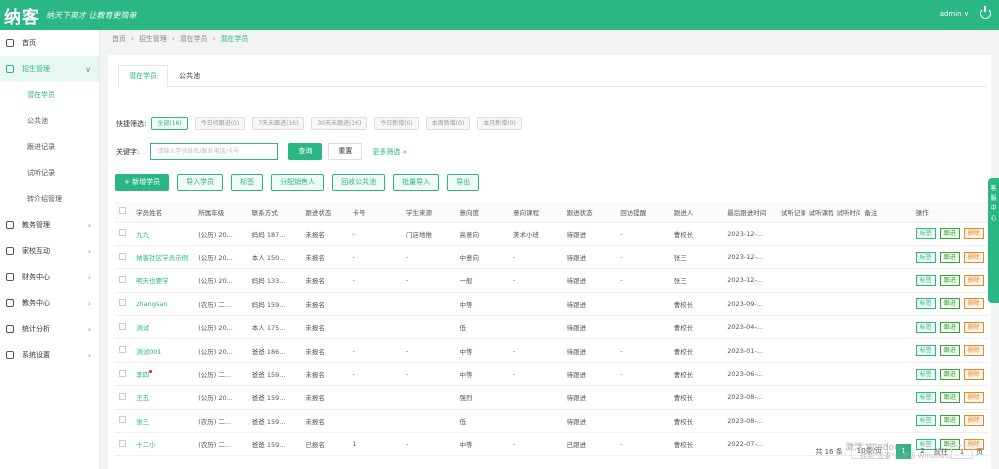 The image size is (999, 469). Describe the element at coordinates (163, 280) in the screenshot. I see `student-name: 明天也要学` at that location.